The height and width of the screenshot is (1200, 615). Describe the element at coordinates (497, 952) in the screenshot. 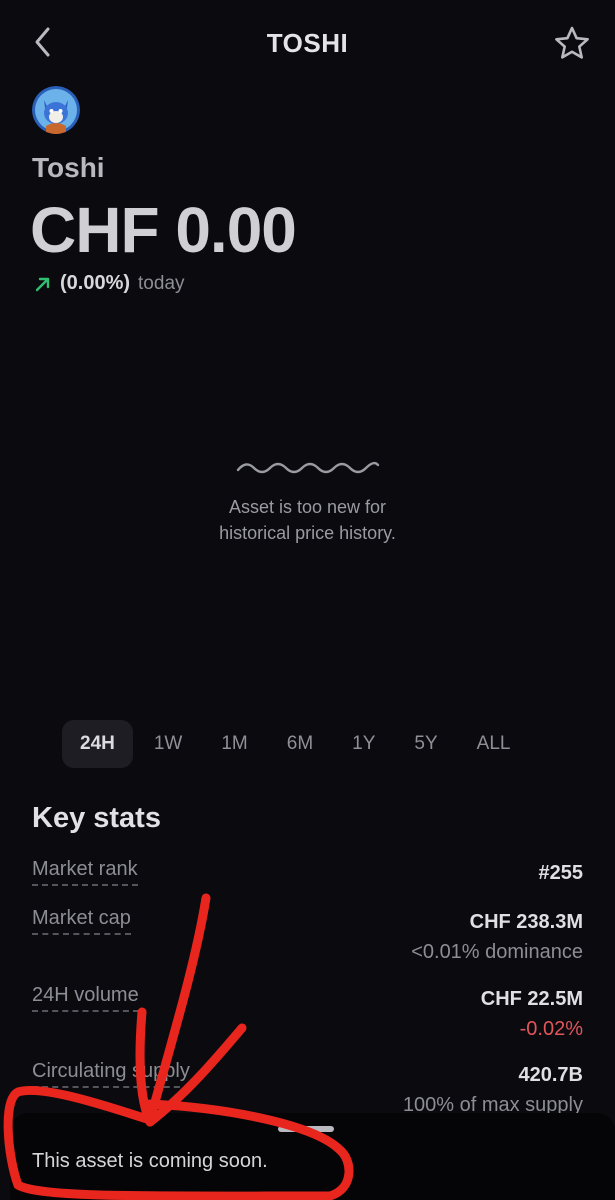

I see `market-cap-dominance: <0.01% dominance` at that location.